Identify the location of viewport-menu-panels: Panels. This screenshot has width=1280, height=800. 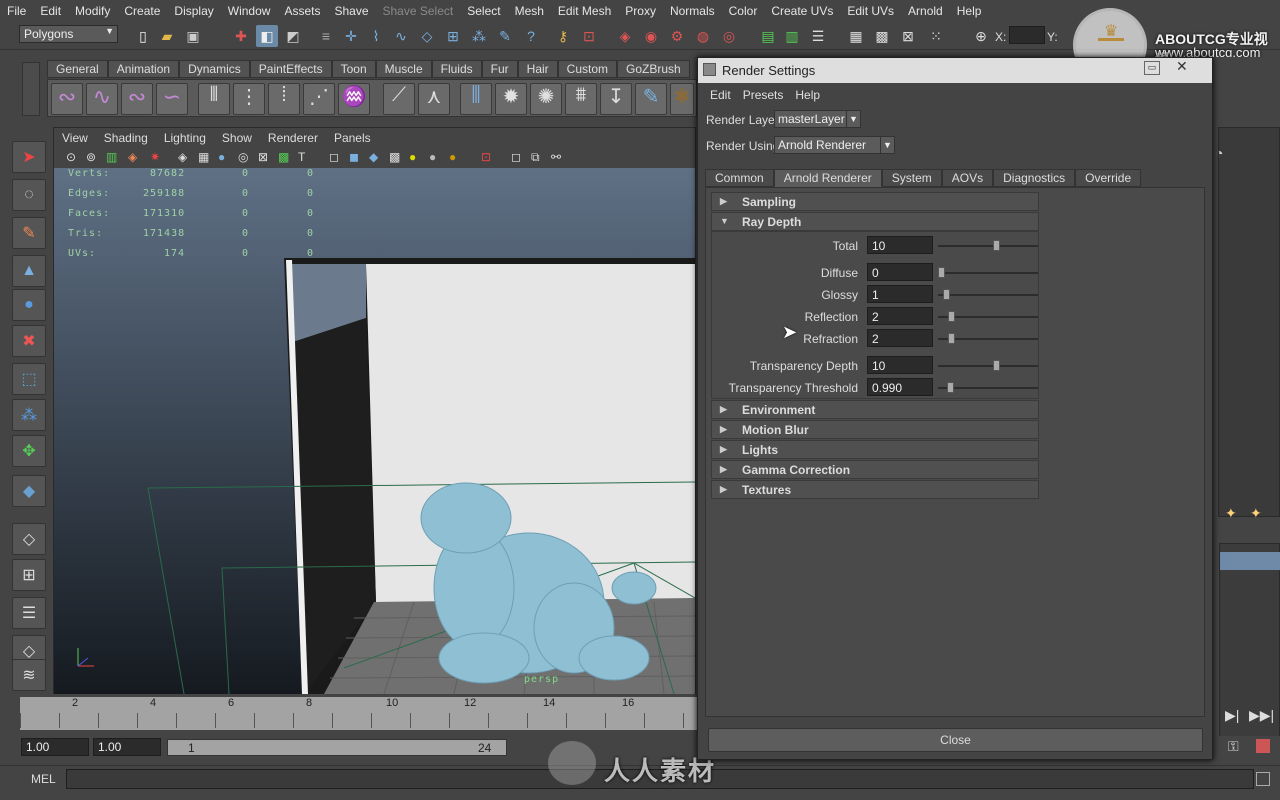
(352, 138).